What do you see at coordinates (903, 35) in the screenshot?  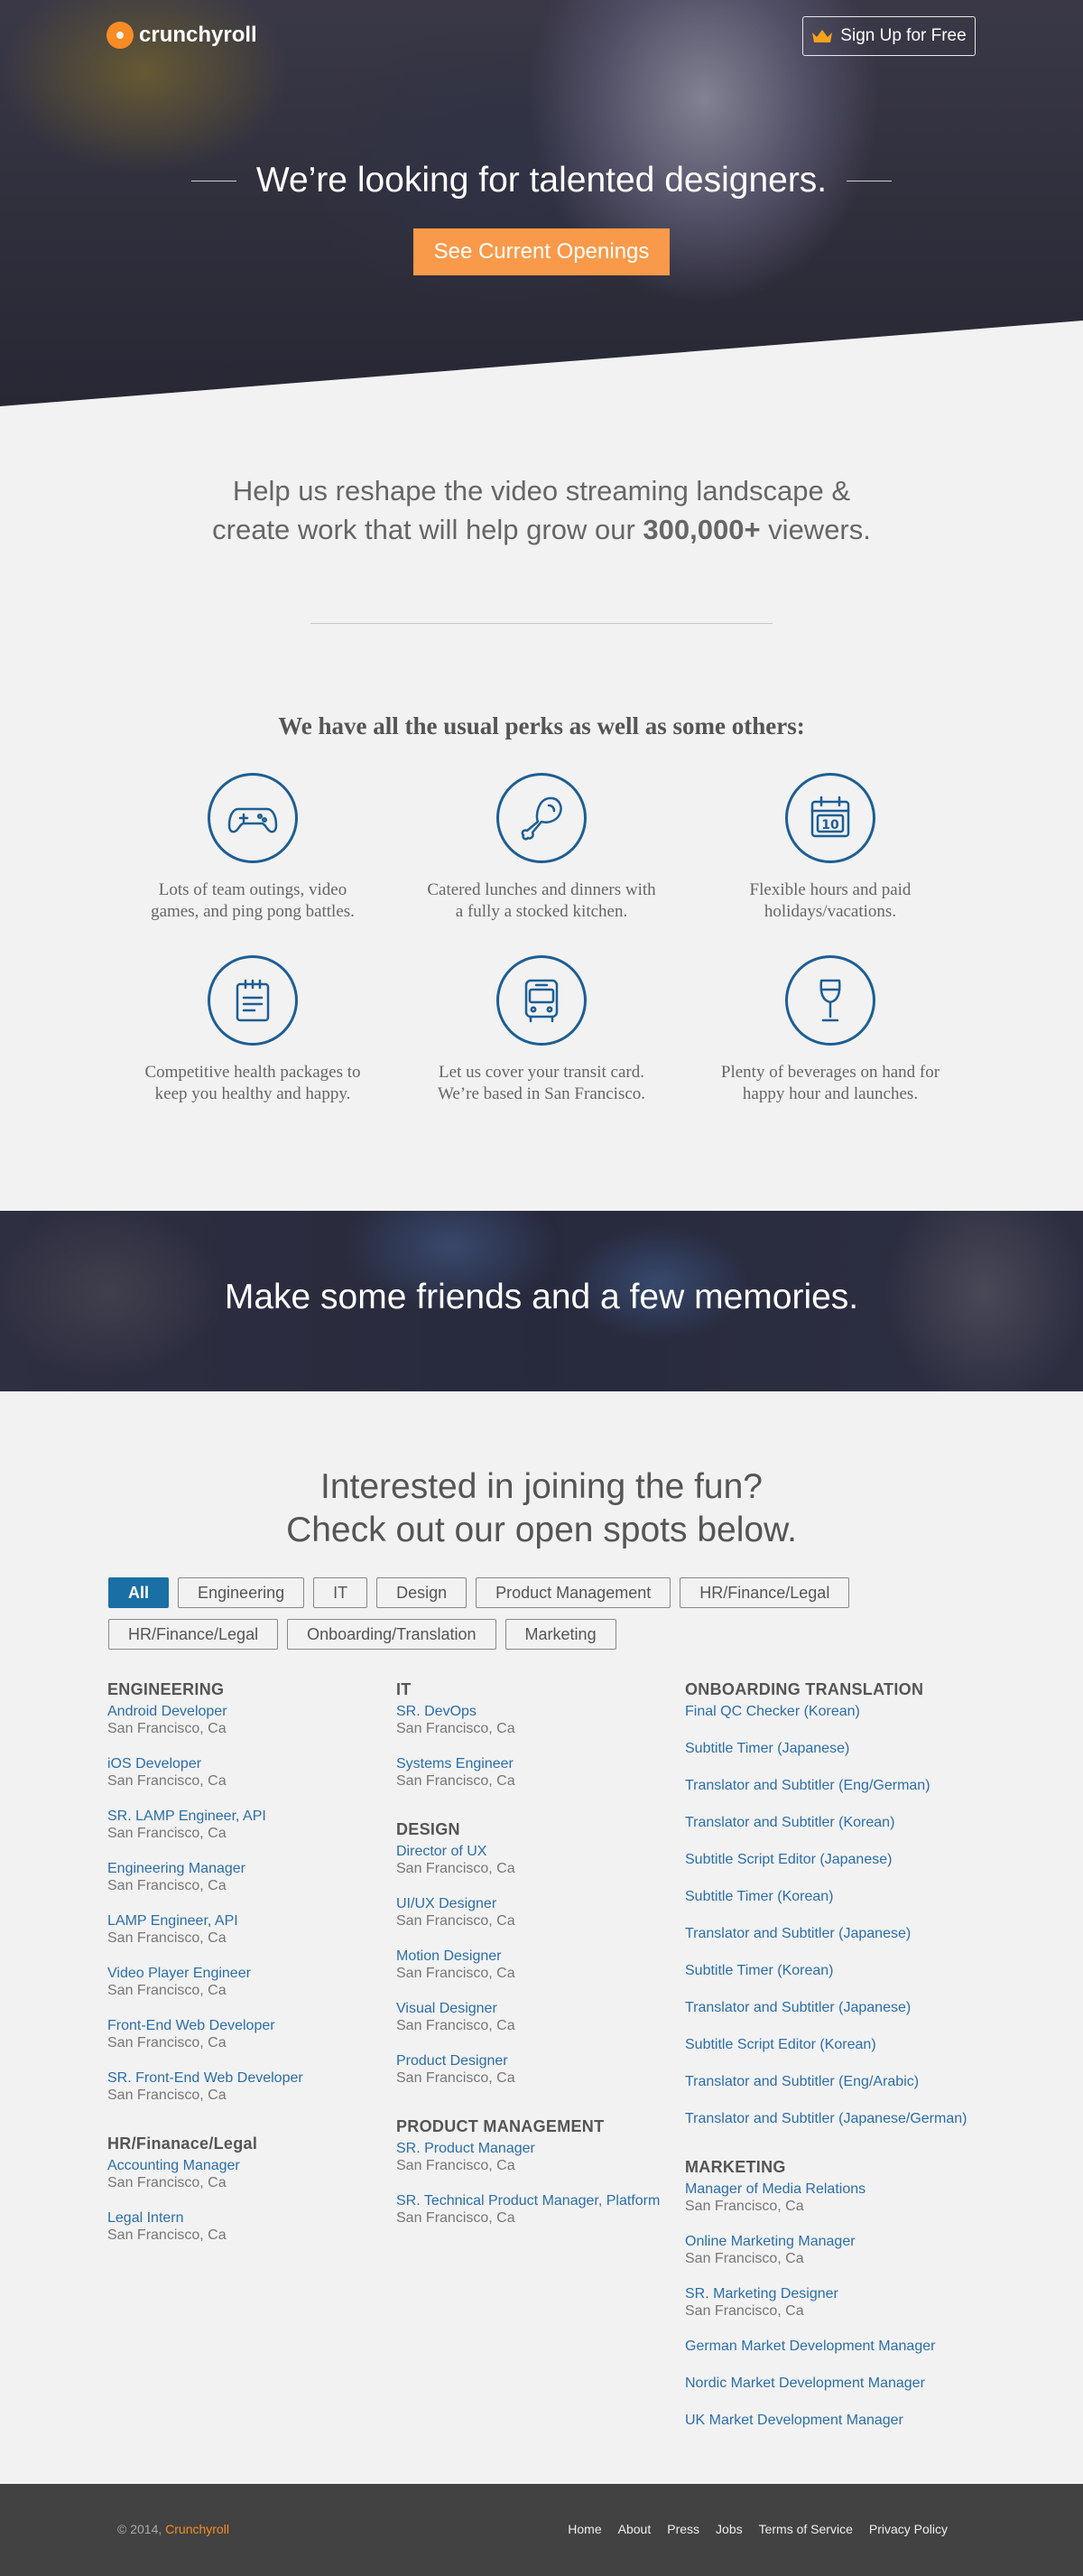 I see `sign-up-label: Sign Up for Free` at bounding box center [903, 35].